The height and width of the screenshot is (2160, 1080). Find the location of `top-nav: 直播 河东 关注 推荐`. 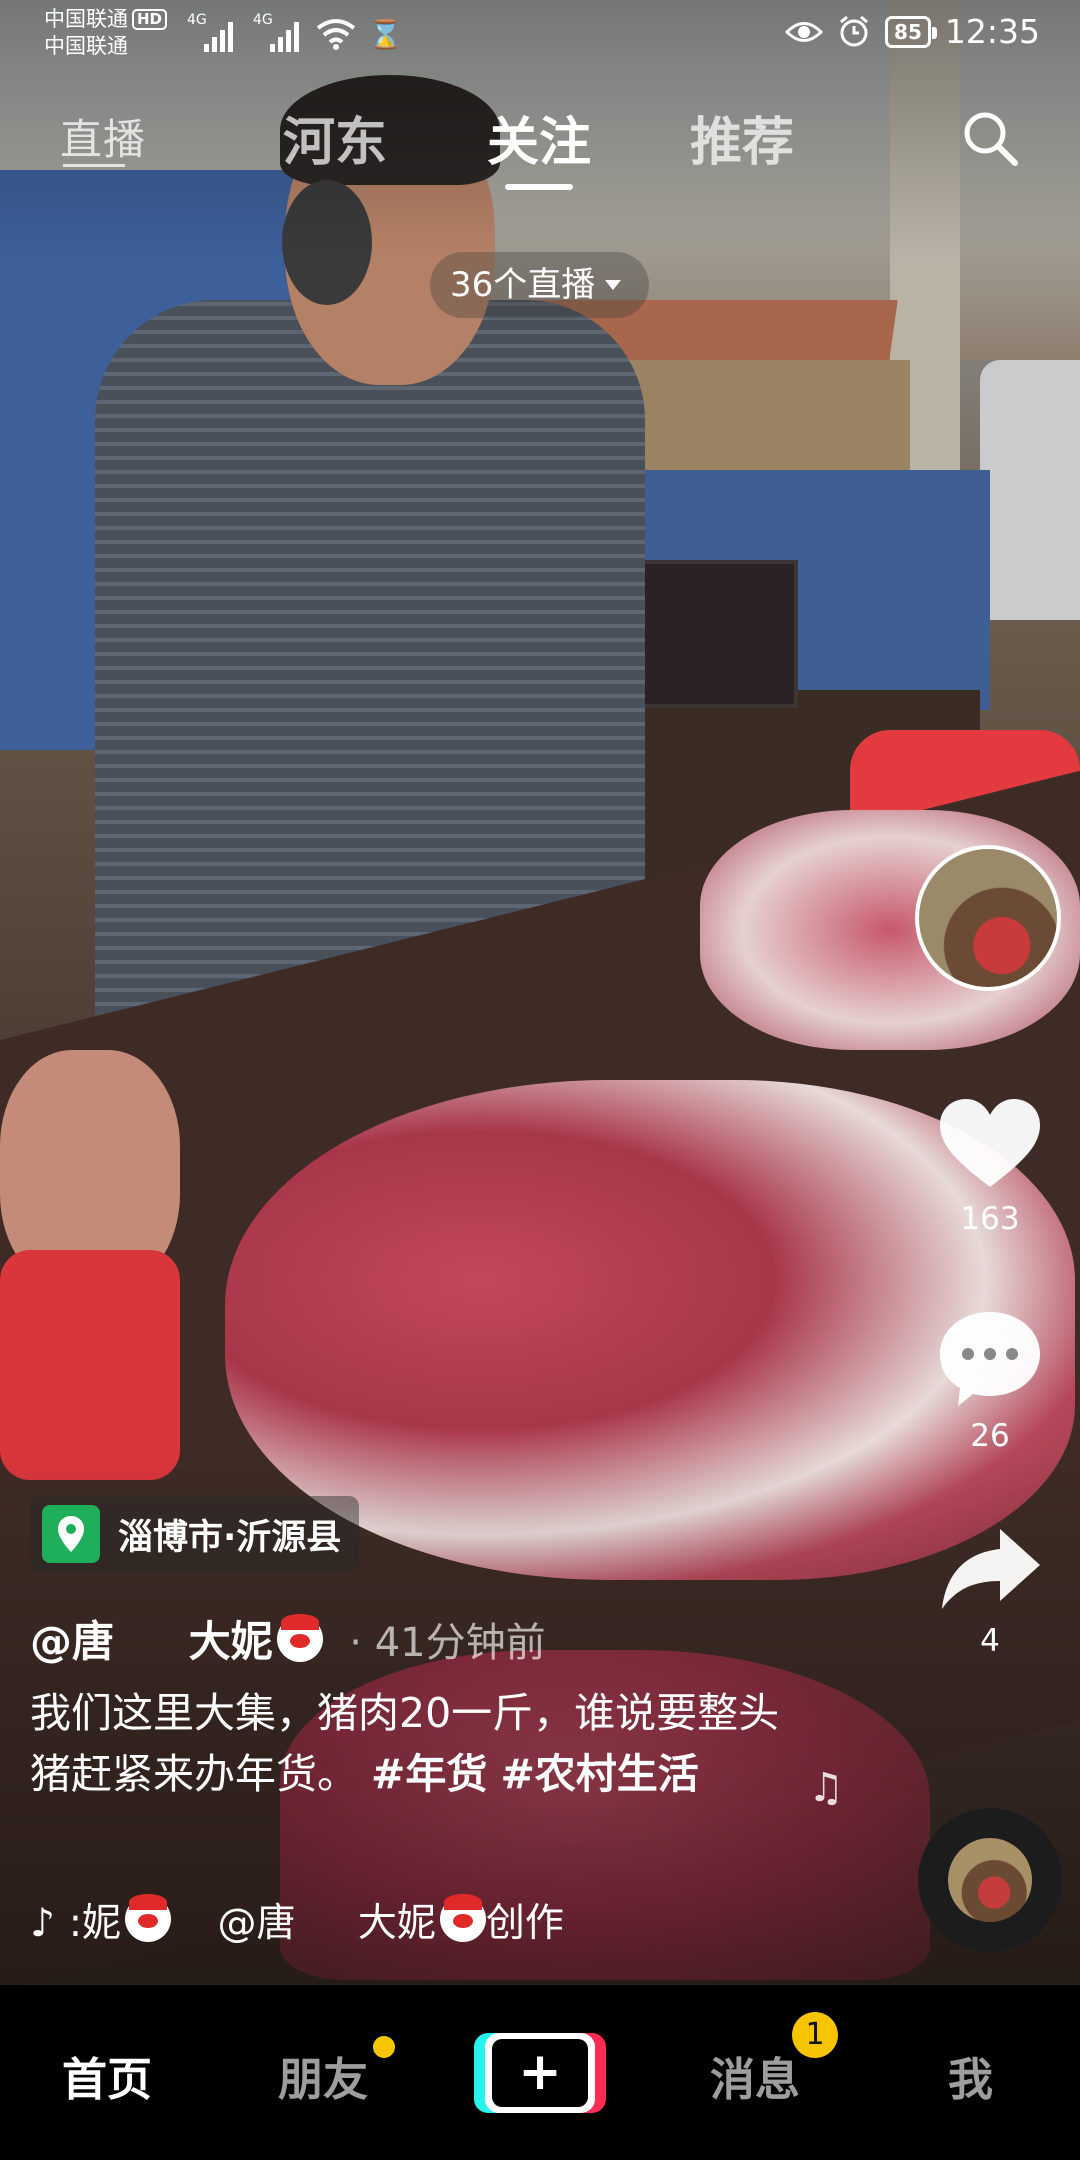

top-nav: 直播 河东 关注 推荐 is located at coordinates (540, 150).